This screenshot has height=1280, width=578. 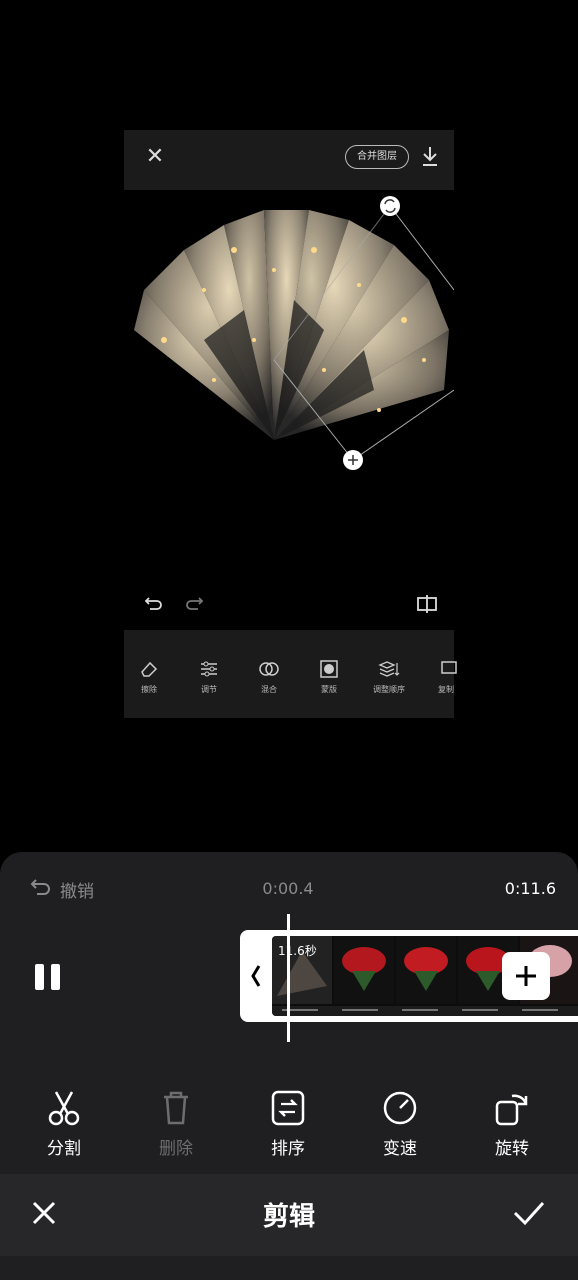 What do you see at coordinates (449, 667) in the screenshot?
I see `copy-icon` at bounding box center [449, 667].